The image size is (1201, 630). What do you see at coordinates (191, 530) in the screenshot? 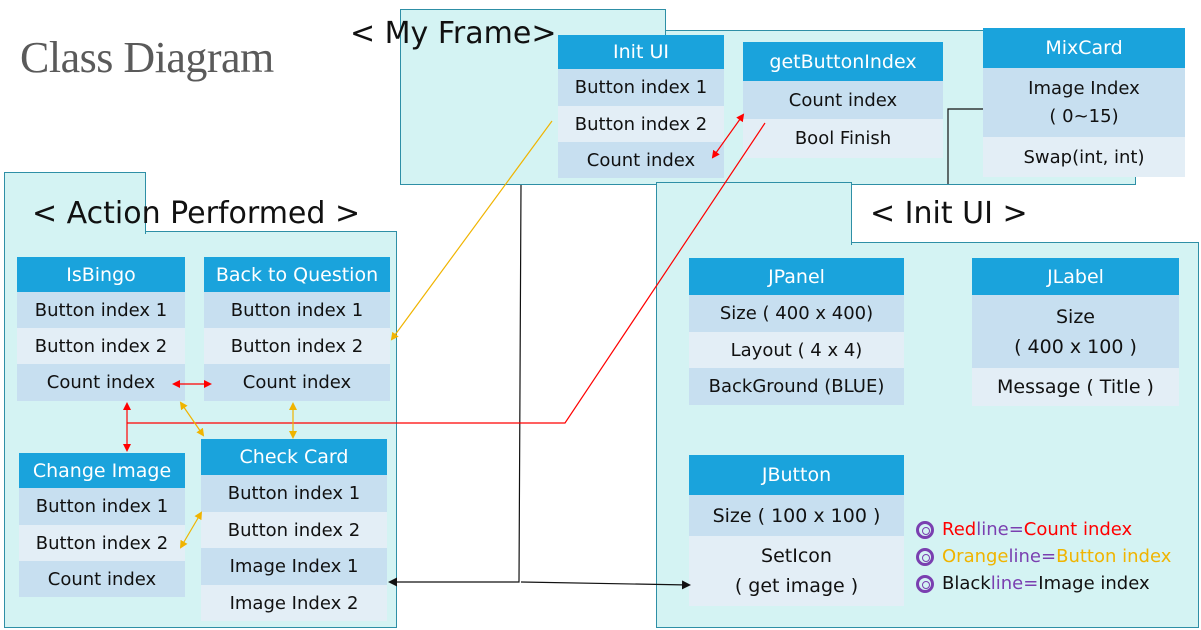
I see `orange-line-change-check` at bounding box center [191, 530].